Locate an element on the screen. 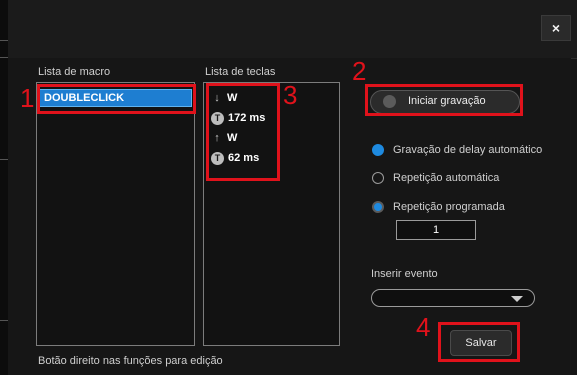  footer-hint: Botão direito nas funções para edição is located at coordinates (130, 361).